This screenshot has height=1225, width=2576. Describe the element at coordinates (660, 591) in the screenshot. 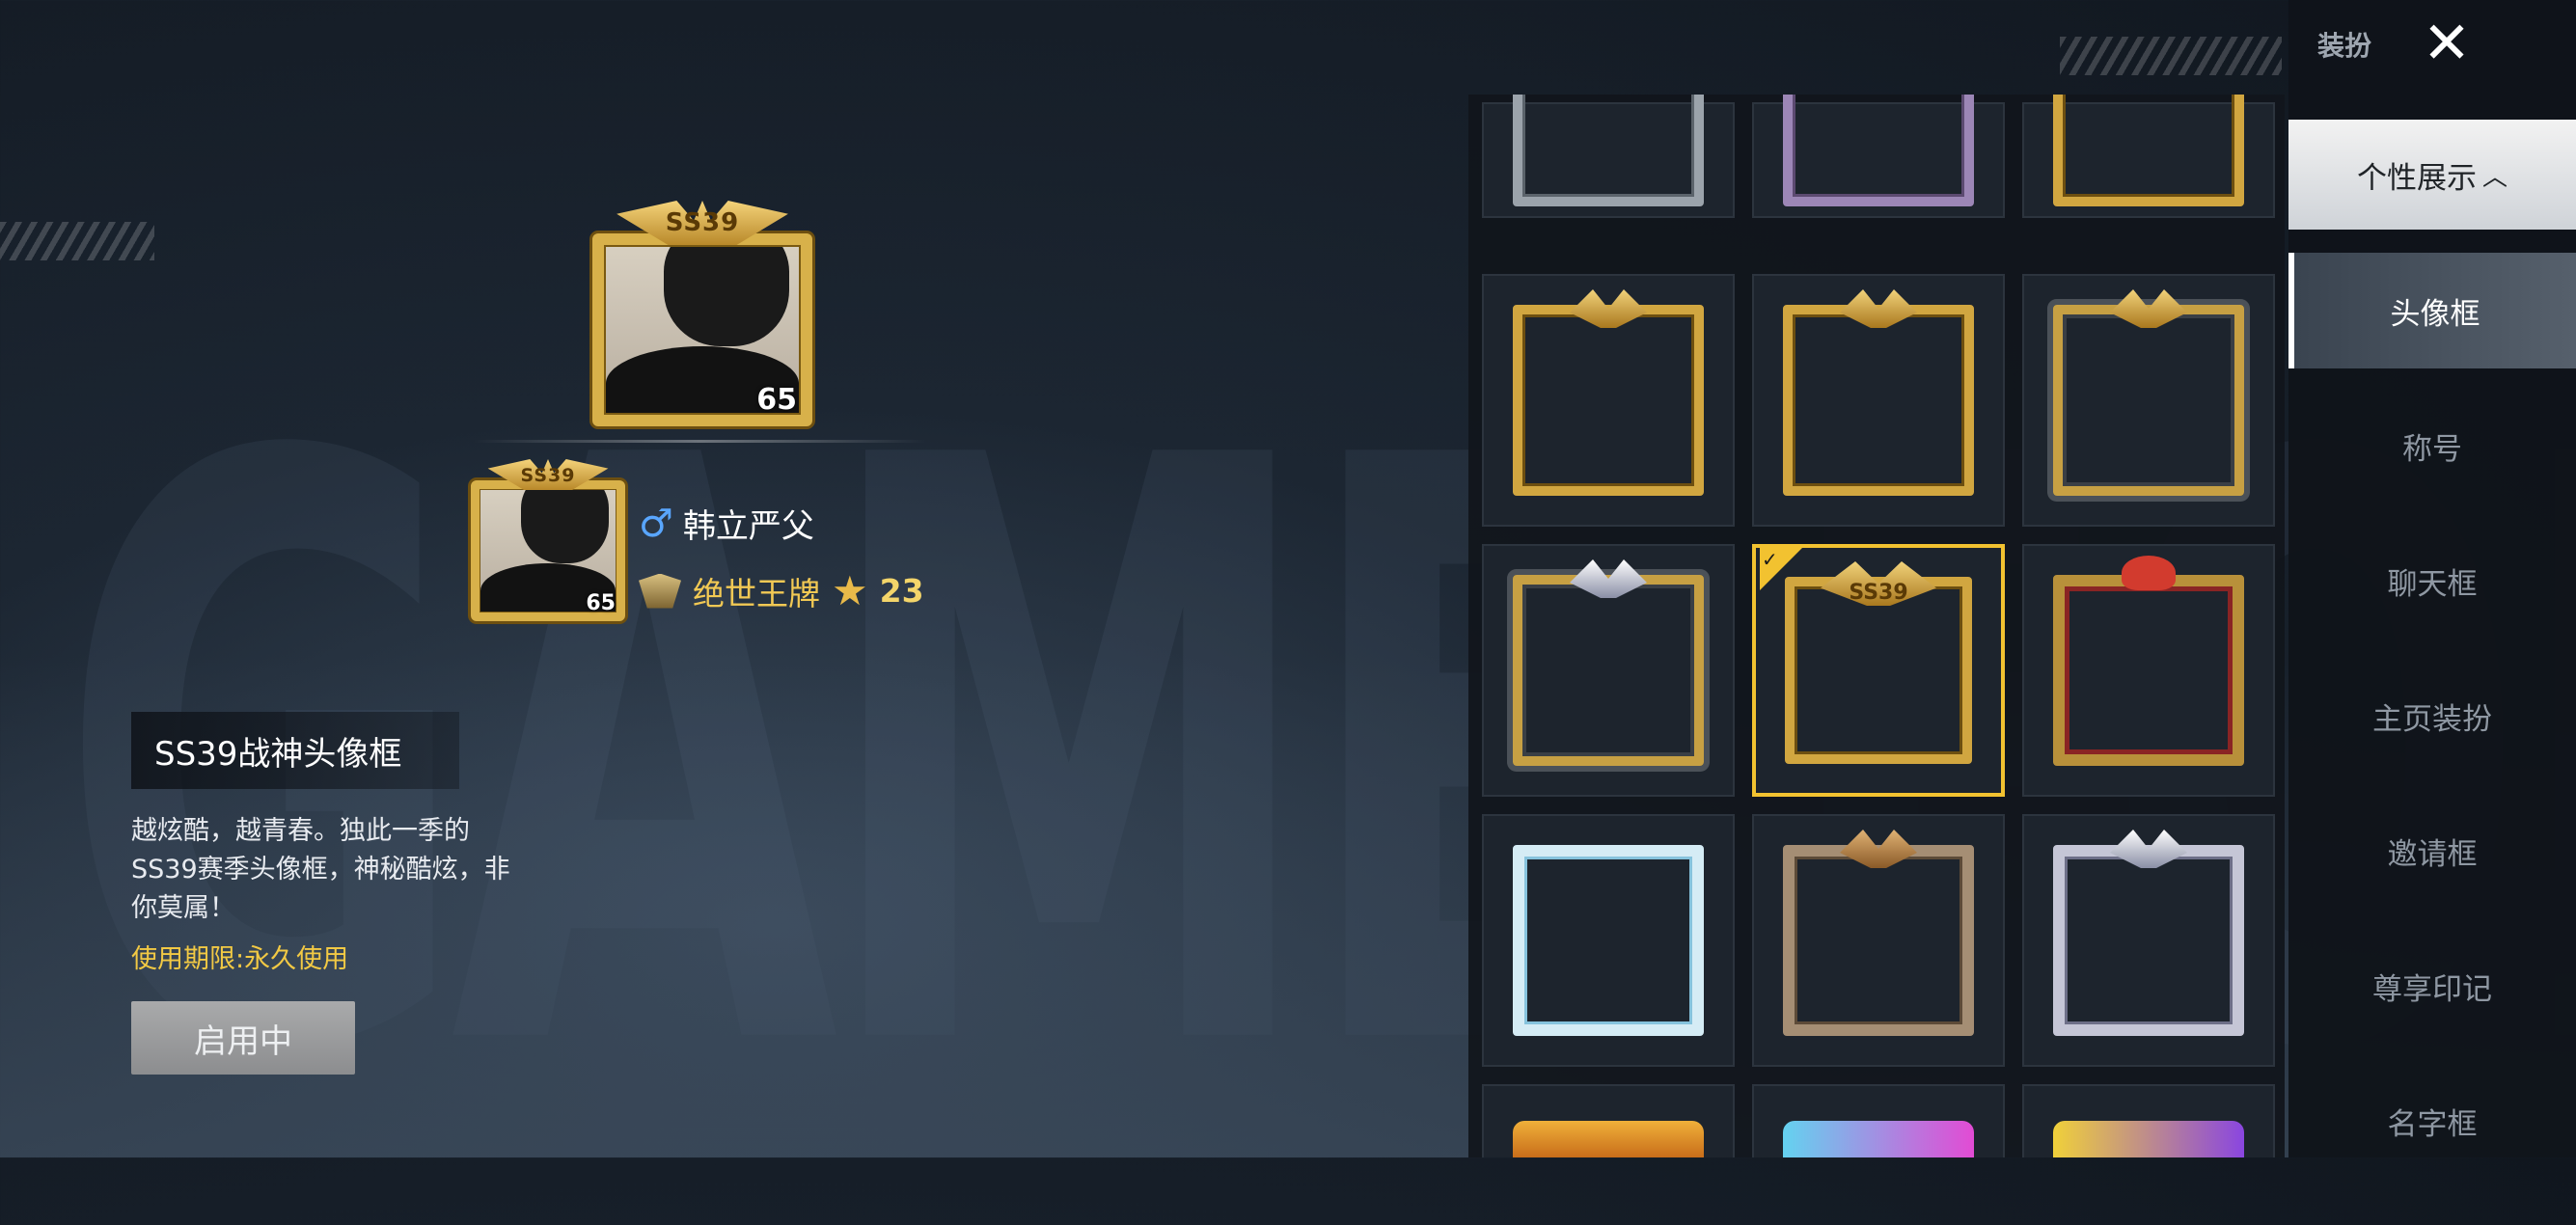

I see `rank-icon` at that location.